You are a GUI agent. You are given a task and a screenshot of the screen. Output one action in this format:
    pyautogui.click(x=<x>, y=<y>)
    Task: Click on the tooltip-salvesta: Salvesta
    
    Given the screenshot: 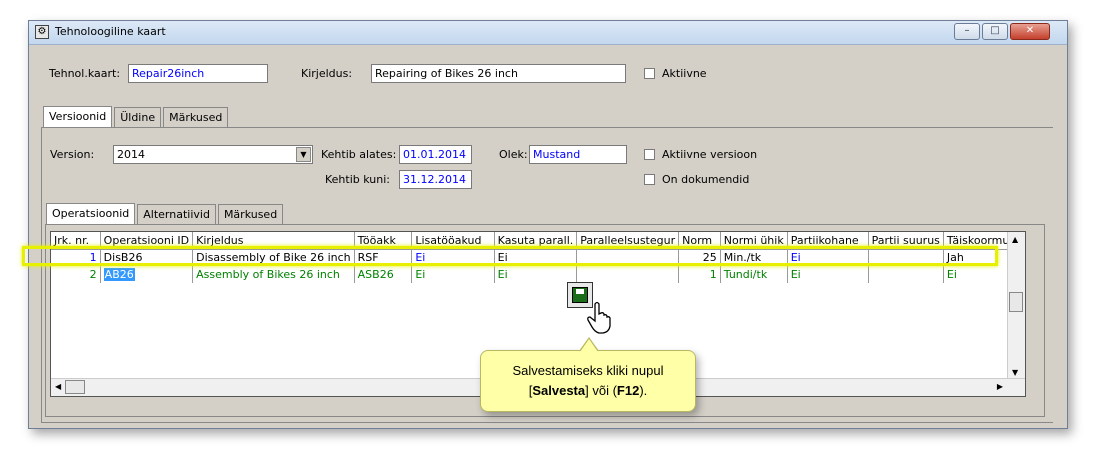 What is the action you would take?
    pyautogui.click(x=559, y=390)
    